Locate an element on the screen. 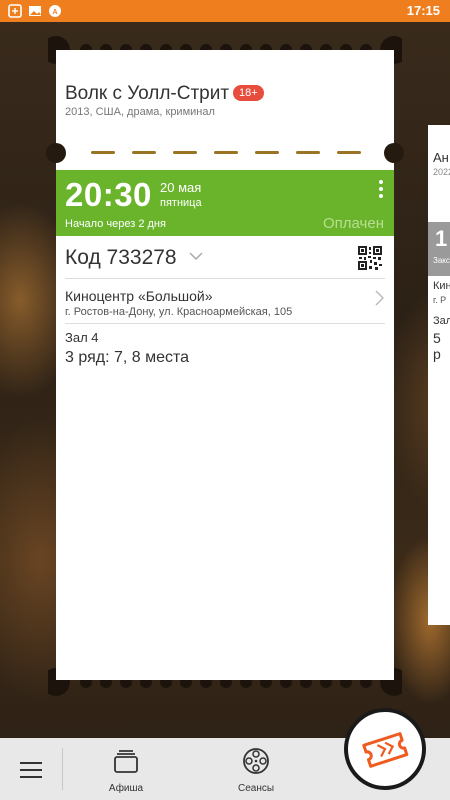  movie-info: 2013, США, драма, криминал is located at coordinates (140, 112).